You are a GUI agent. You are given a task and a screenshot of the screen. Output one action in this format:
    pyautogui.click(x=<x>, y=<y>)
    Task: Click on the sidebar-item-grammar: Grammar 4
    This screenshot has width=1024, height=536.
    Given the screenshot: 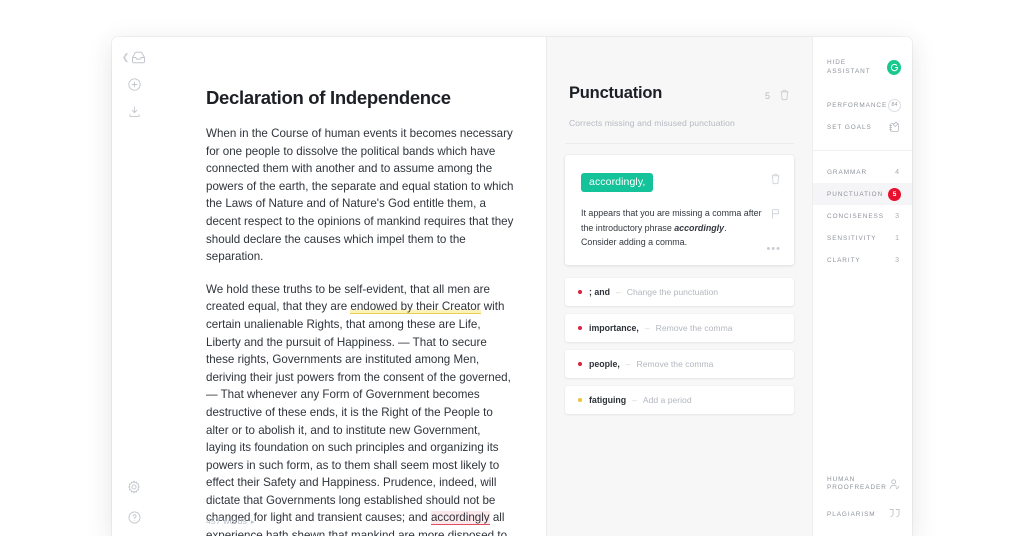 What is the action you would take?
    pyautogui.click(x=862, y=172)
    